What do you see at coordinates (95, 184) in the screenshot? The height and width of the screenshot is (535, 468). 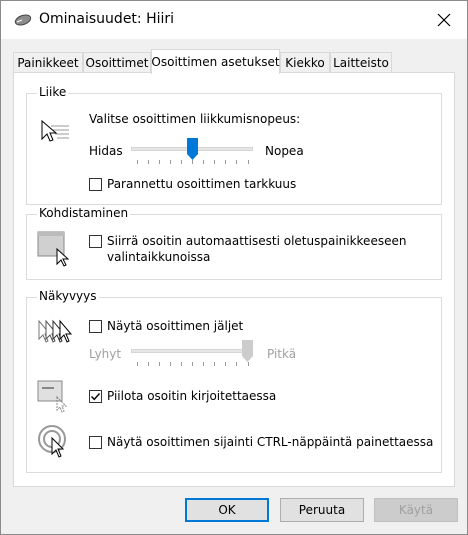 I see `precision-checkbox` at bounding box center [95, 184].